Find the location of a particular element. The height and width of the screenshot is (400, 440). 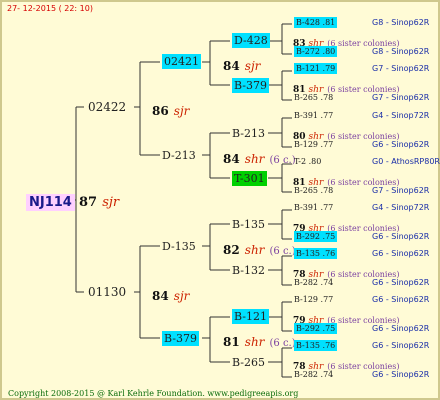

gen3-id: B-121 is located at coordinates (250, 316).